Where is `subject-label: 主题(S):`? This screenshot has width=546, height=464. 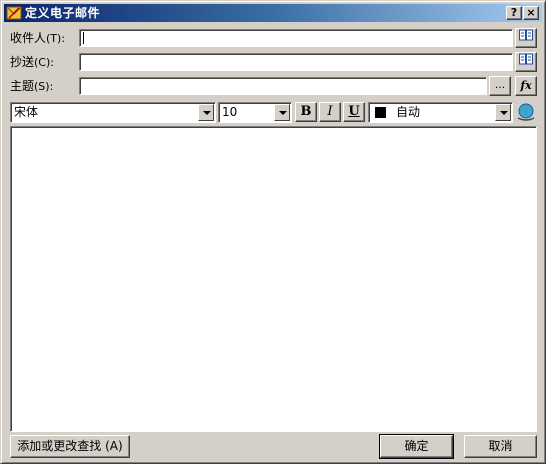
subject-label: 主题(S): is located at coordinates (32, 86).